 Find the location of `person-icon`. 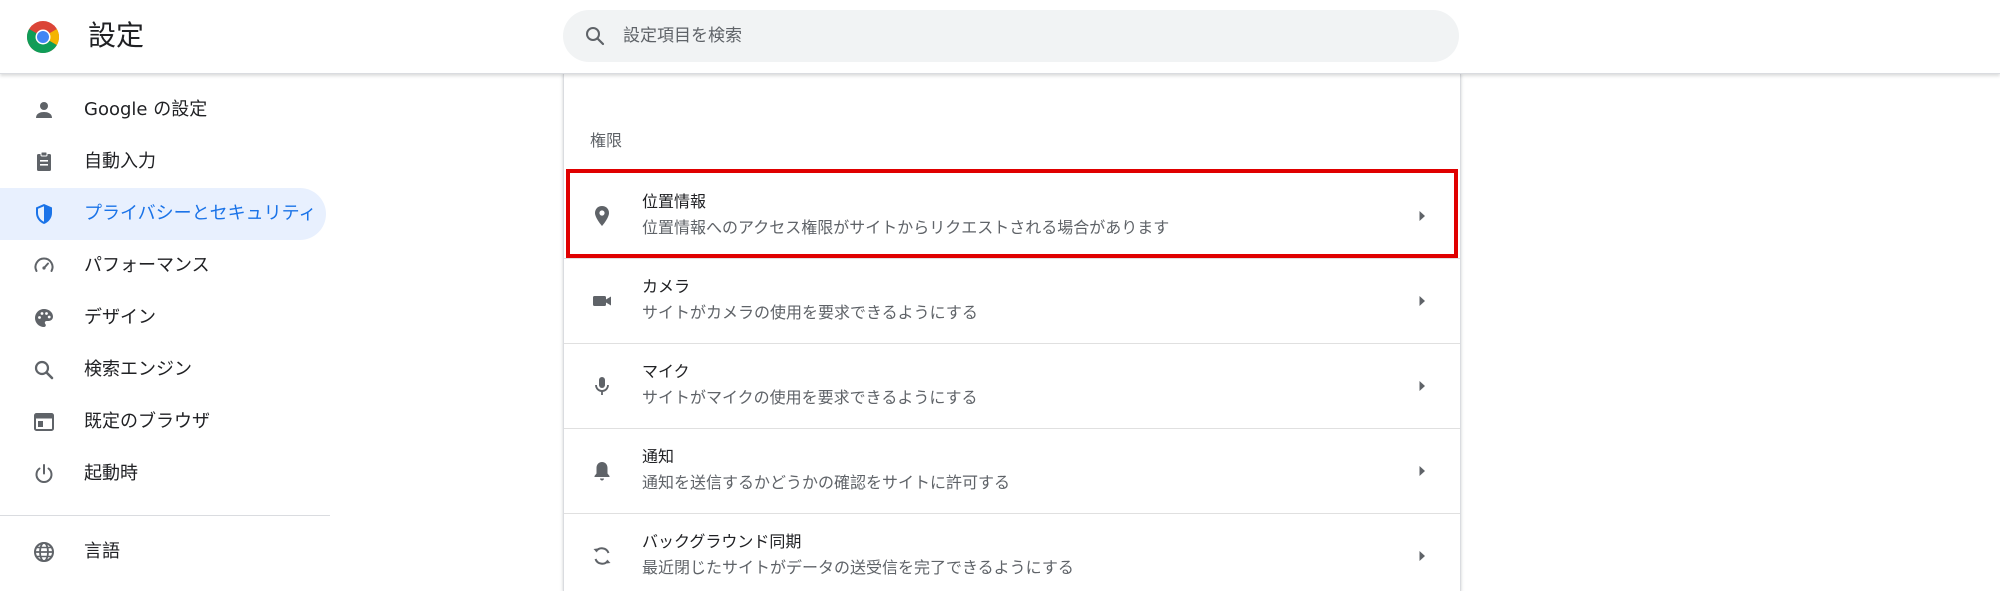

person-icon is located at coordinates (44, 110).